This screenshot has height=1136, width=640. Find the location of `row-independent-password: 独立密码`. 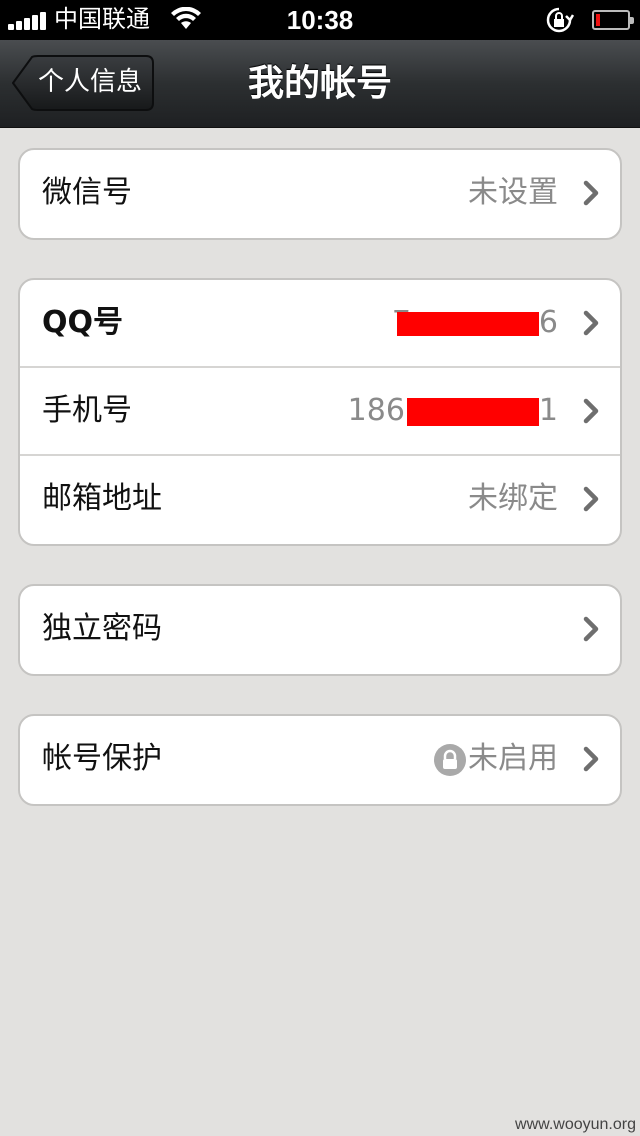

row-independent-password: 独立密码 is located at coordinates (320, 630).